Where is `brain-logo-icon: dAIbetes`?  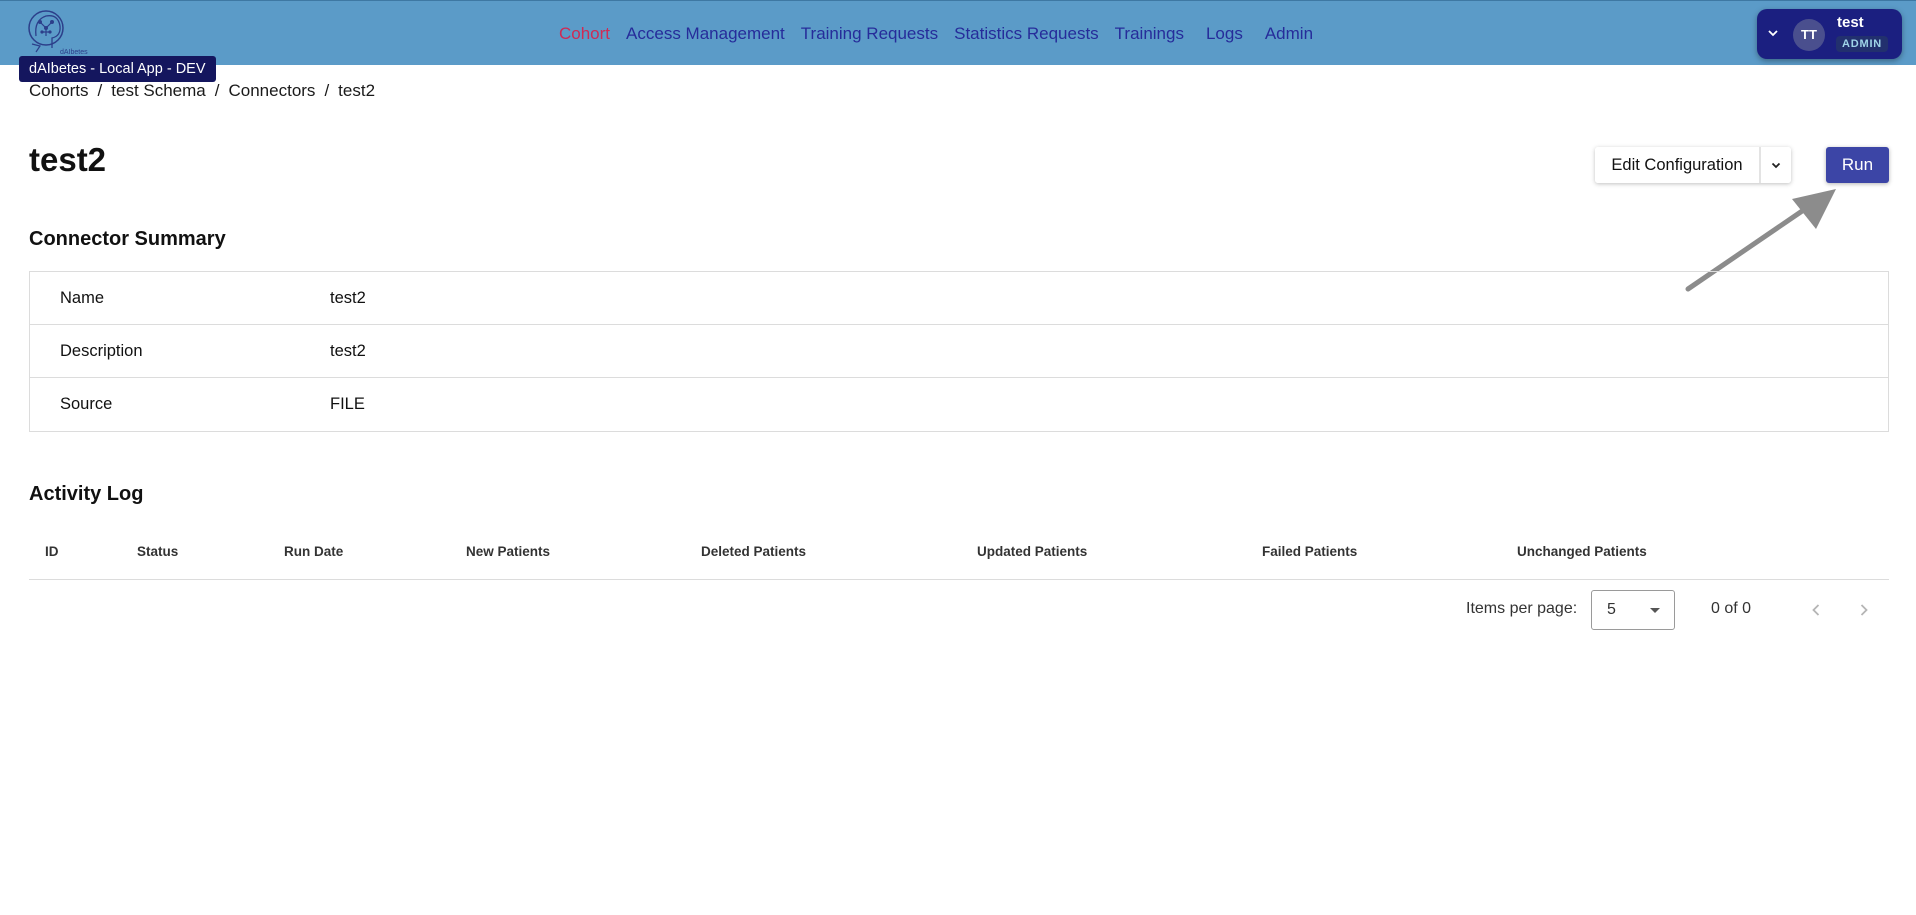
brain-logo-icon: dAIbetes is located at coordinates (56, 32).